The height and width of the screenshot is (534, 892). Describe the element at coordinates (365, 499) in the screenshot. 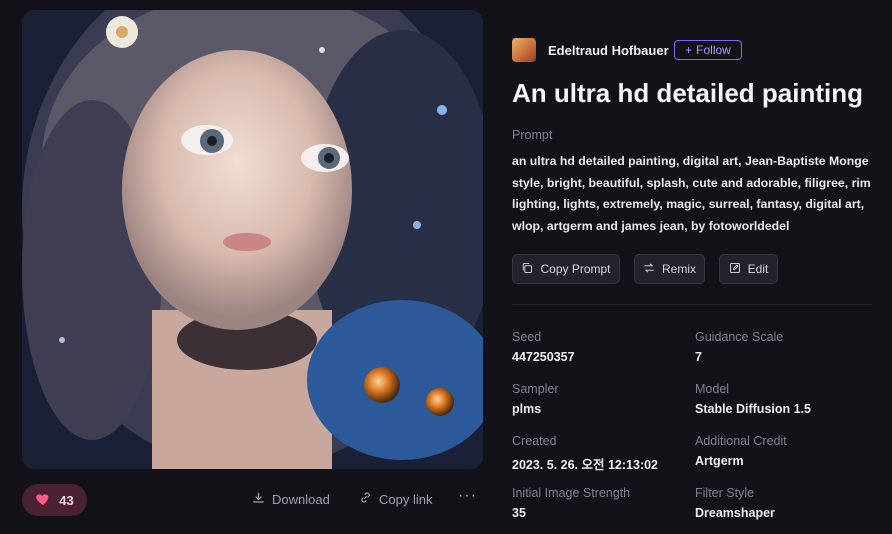

I see `link-icon` at that location.